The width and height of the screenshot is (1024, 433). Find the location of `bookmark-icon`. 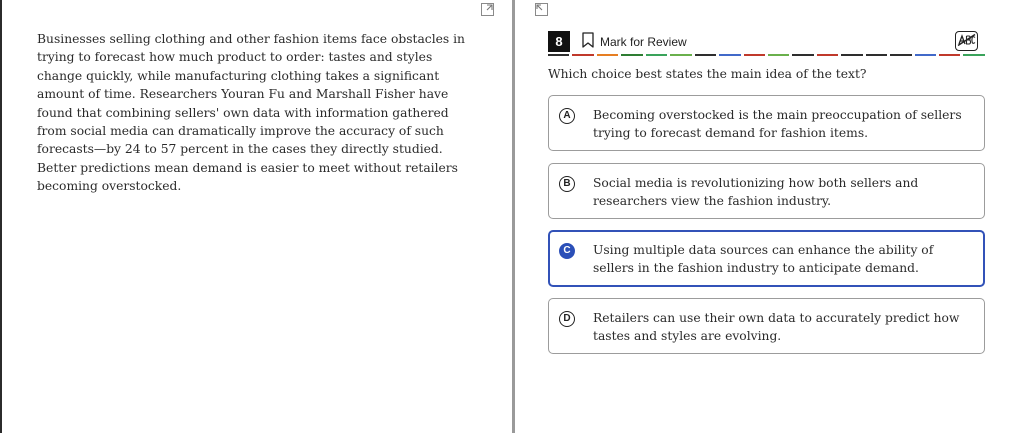

bookmark-icon is located at coordinates (588, 42).